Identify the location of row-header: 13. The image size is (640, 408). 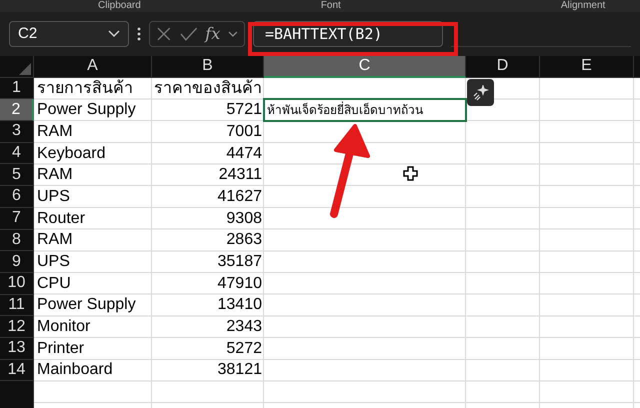
(17, 349).